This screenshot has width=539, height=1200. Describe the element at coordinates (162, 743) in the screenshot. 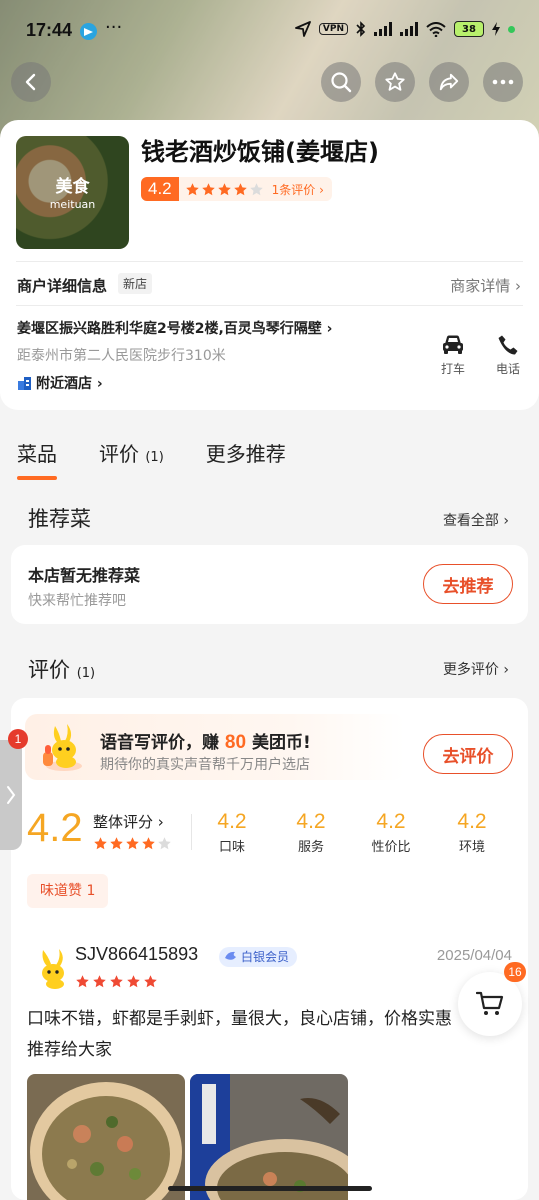

I see `promo-title-prefix: 语音写评价，赚` at that location.